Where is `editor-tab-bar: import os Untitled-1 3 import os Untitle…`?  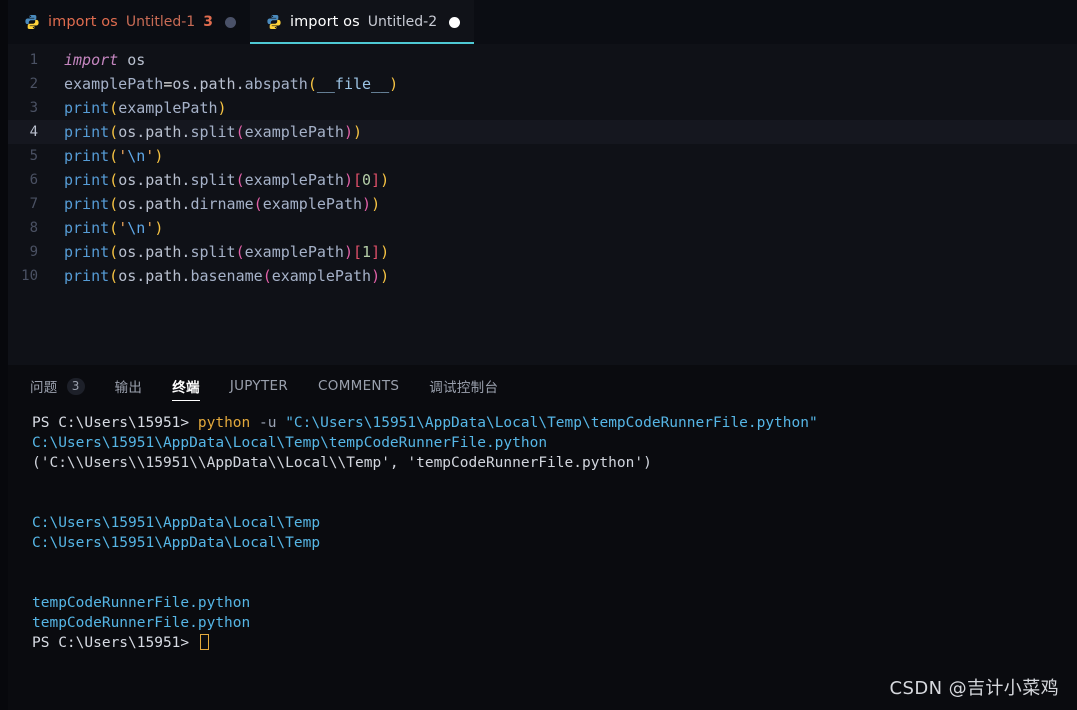 editor-tab-bar: import os Untitled-1 3 import os Untitle… is located at coordinates (538, 22).